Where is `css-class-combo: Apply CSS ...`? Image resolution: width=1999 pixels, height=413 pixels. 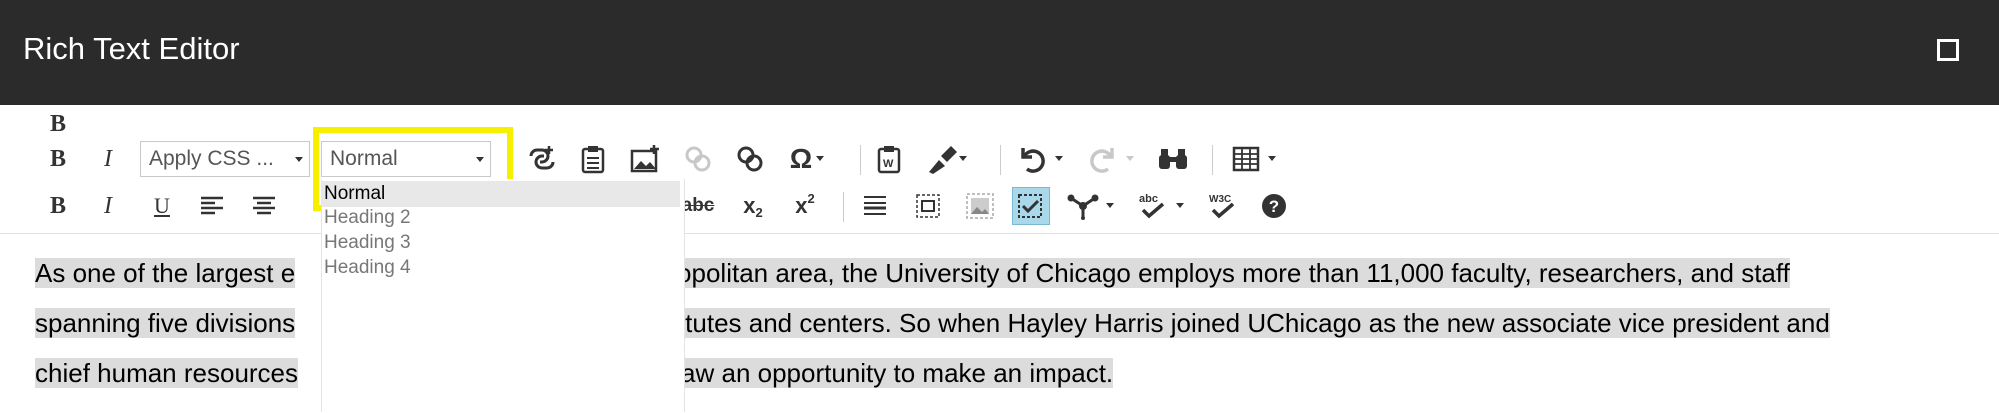 css-class-combo: Apply CSS ... is located at coordinates (225, 159).